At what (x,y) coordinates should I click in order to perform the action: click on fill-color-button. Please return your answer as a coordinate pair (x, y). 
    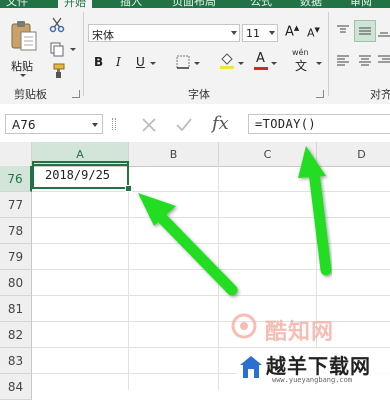
    Looking at the image, I should click on (227, 61).